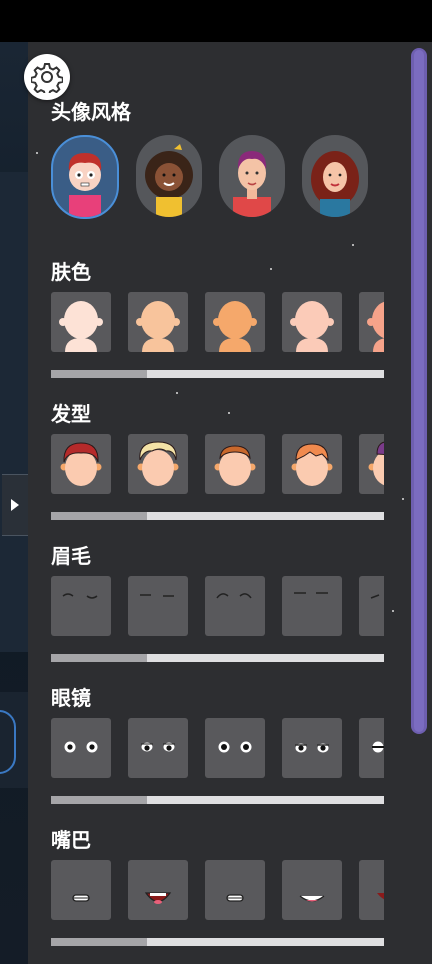  I want to click on eyes-round-icon, so click(81, 747).